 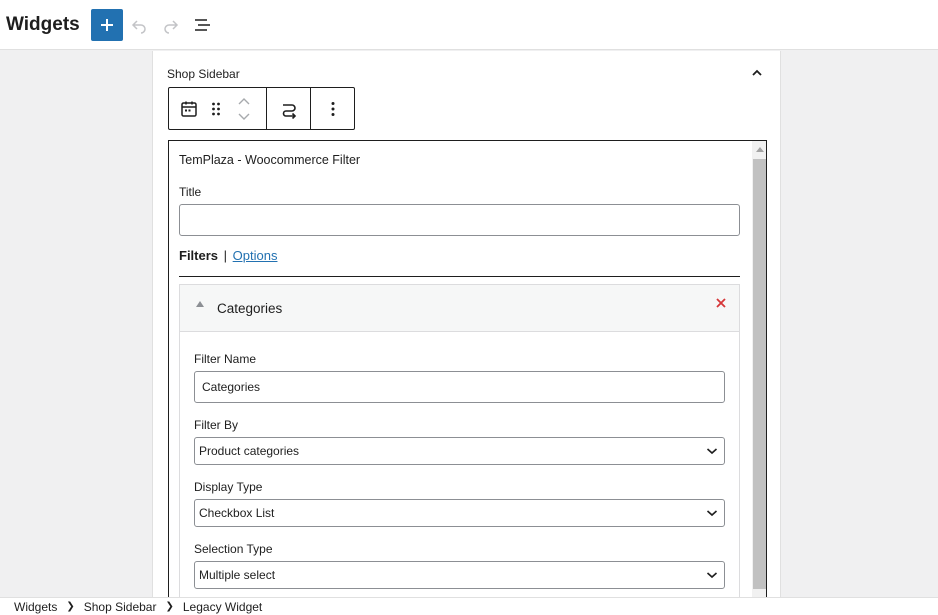 I want to click on selection-type-label: Selection Type, so click(x=233, y=549).